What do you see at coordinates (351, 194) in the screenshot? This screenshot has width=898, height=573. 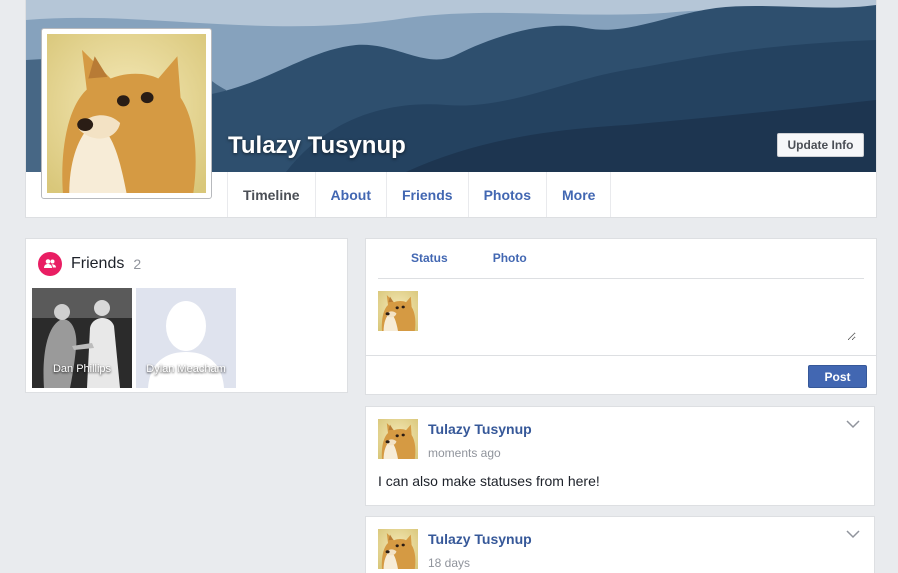 I see `tab-about: About` at bounding box center [351, 194].